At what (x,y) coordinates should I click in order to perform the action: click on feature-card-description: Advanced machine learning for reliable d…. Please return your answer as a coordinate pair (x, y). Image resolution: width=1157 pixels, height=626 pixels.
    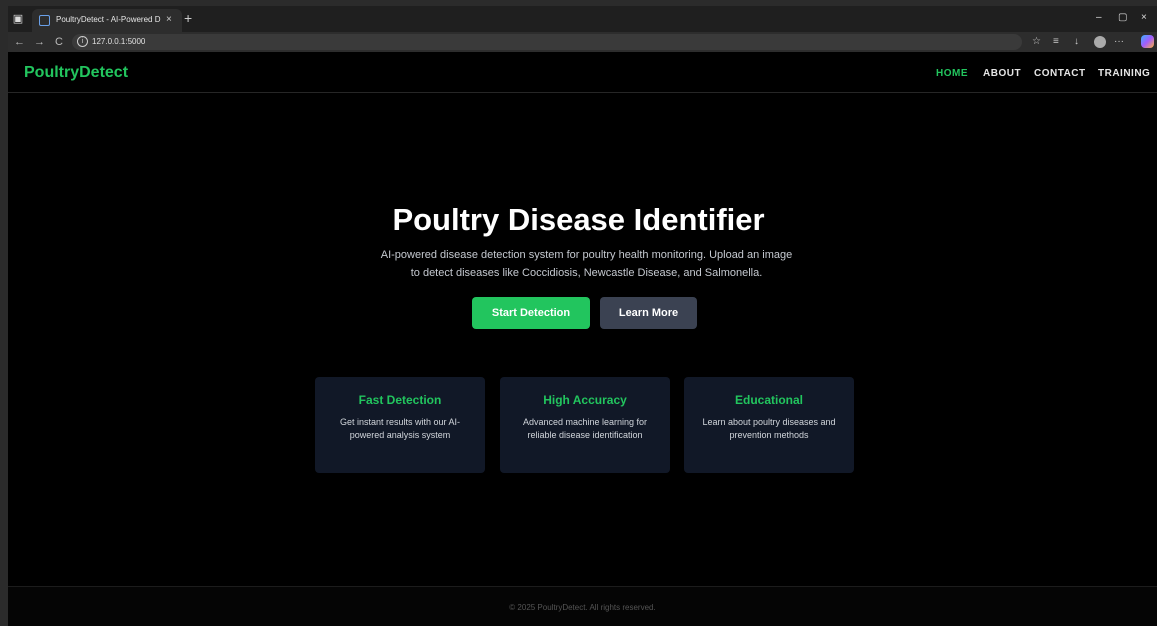
    Looking at the image, I should click on (585, 428).